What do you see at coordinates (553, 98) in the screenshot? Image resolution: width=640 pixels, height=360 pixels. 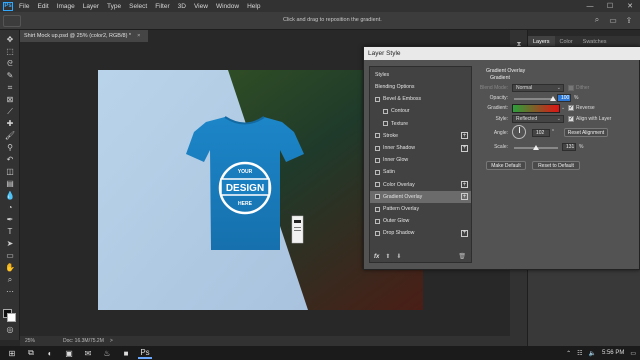 I see `opacity-slider-thumb` at bounding box center [553, 98].